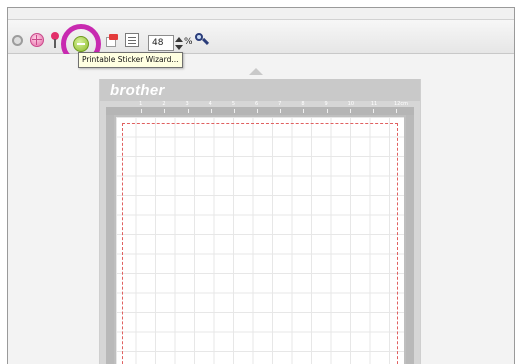  I want to click on list-icon, so click(132, 40).